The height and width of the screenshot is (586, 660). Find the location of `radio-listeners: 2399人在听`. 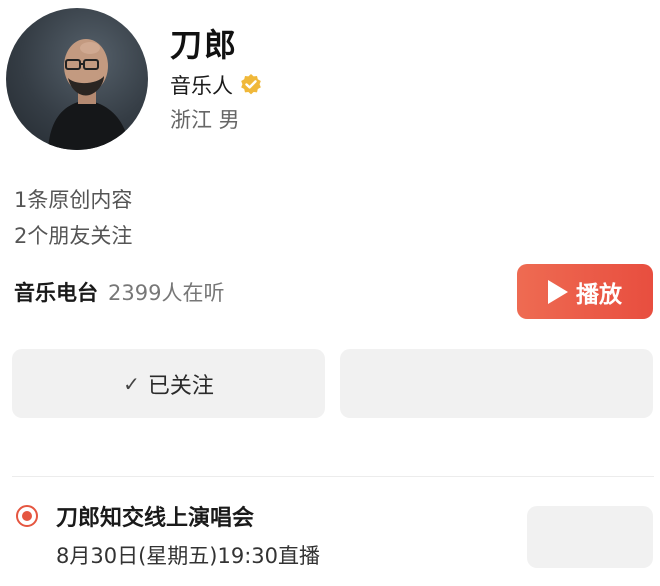

radio-listeners: 2399人在听 is located at coordinates (166, 293).